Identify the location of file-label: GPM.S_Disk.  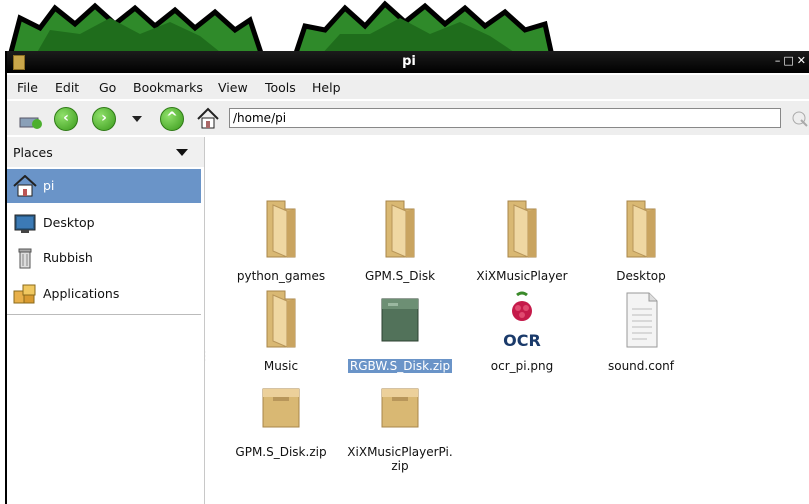
(400, 276).